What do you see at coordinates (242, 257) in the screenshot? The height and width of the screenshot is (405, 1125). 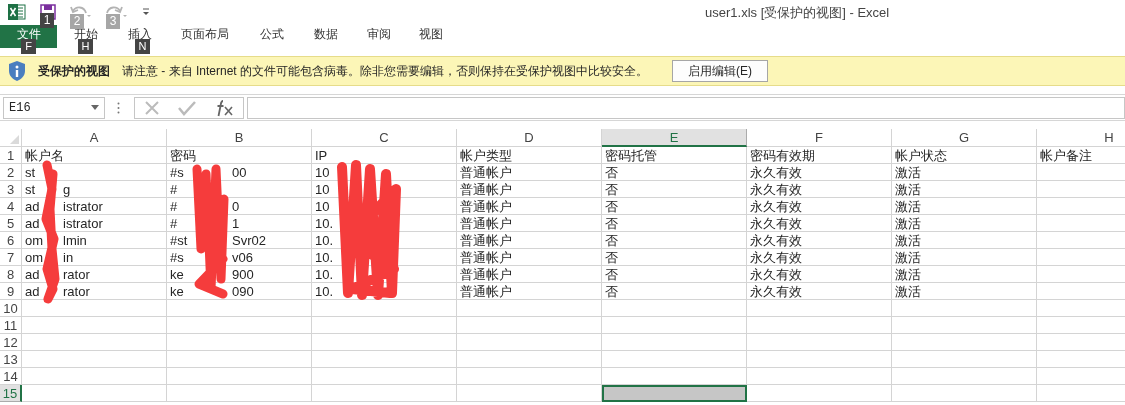 I see `cell-text: v06` at bounding box center [242, 257].